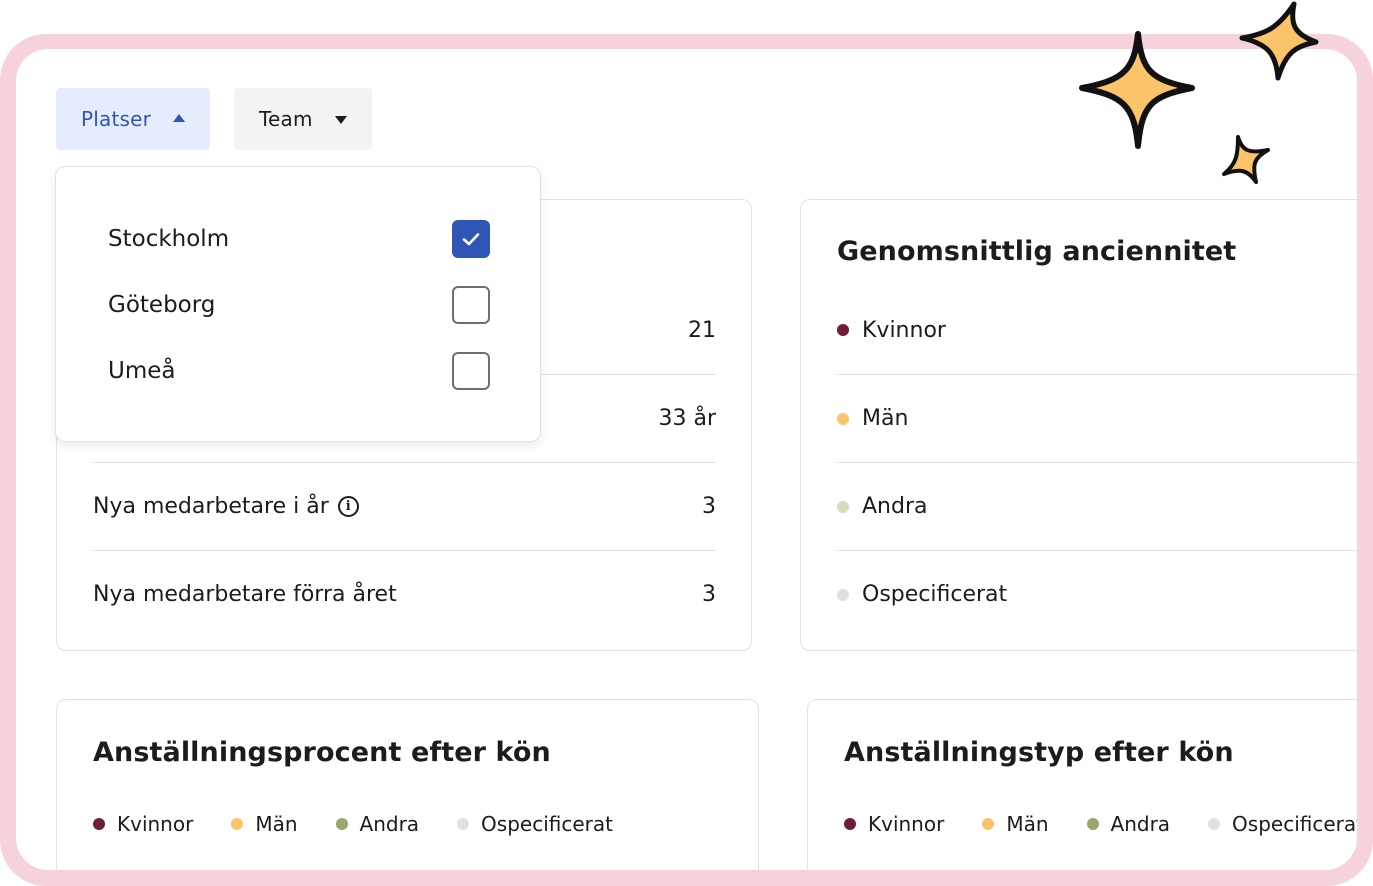 The height and width of the screenshot is (886, 1373). Describe the element at coordinates (162, 305) in the screenshot. I see `option-label: Göteborg` at that location.